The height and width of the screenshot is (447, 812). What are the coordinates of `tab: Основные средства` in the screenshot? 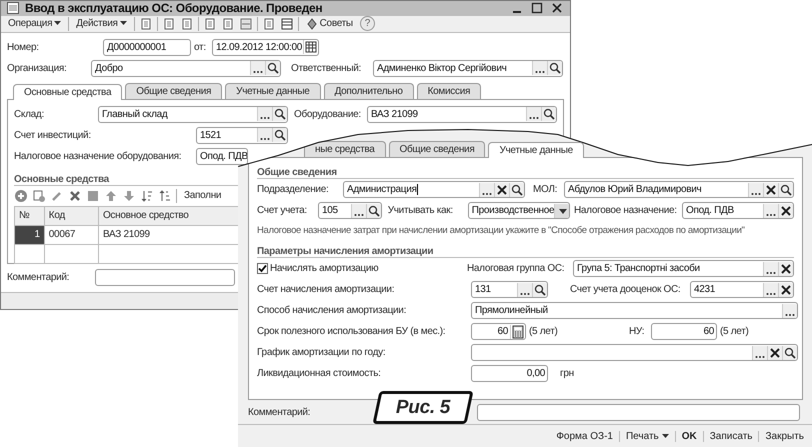 It's located at (67, 92).